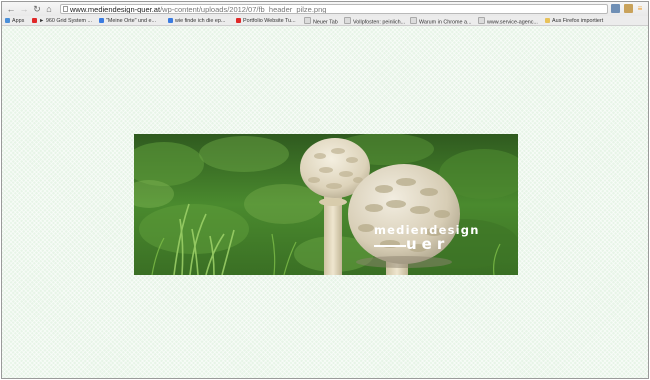  Describe the element at coordinates (49, 9) in the screenshot. I see `home-icon: ⌂` at that location.